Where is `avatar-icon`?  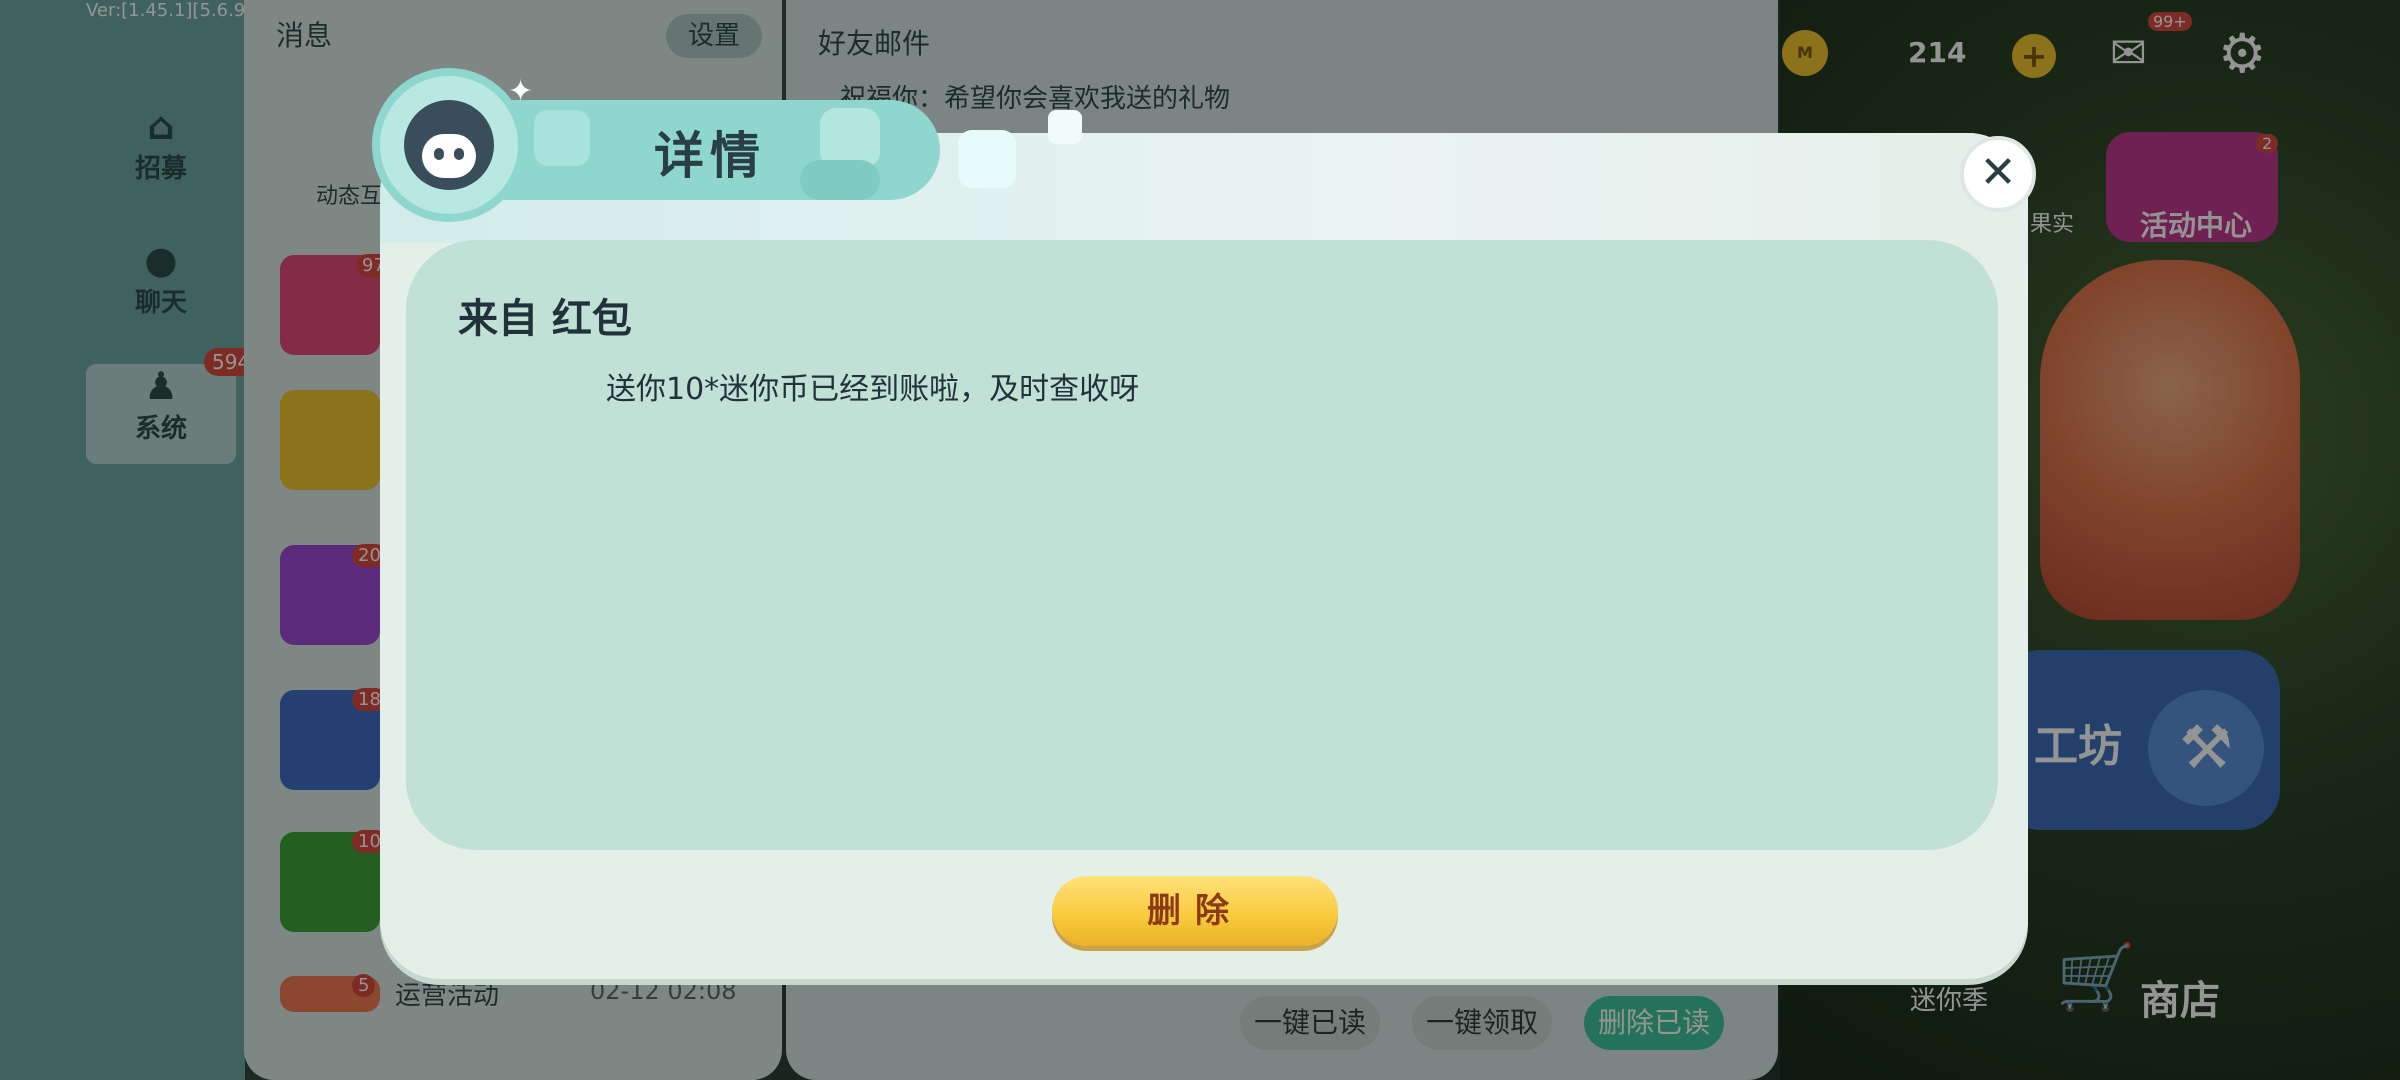
avatar-icon is located at coordinates (449, 145).